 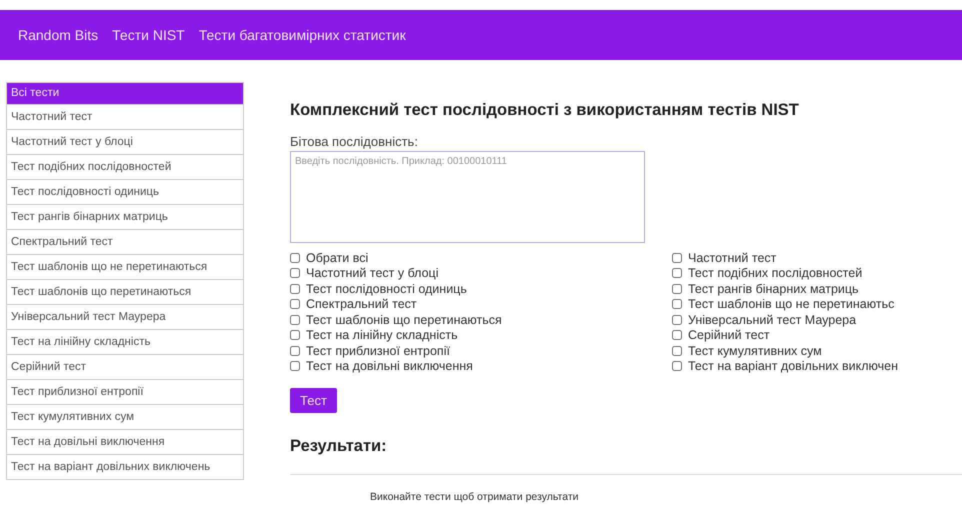 I want to click on checkbox-label: Серійний тест, so click(x=729, y=335).